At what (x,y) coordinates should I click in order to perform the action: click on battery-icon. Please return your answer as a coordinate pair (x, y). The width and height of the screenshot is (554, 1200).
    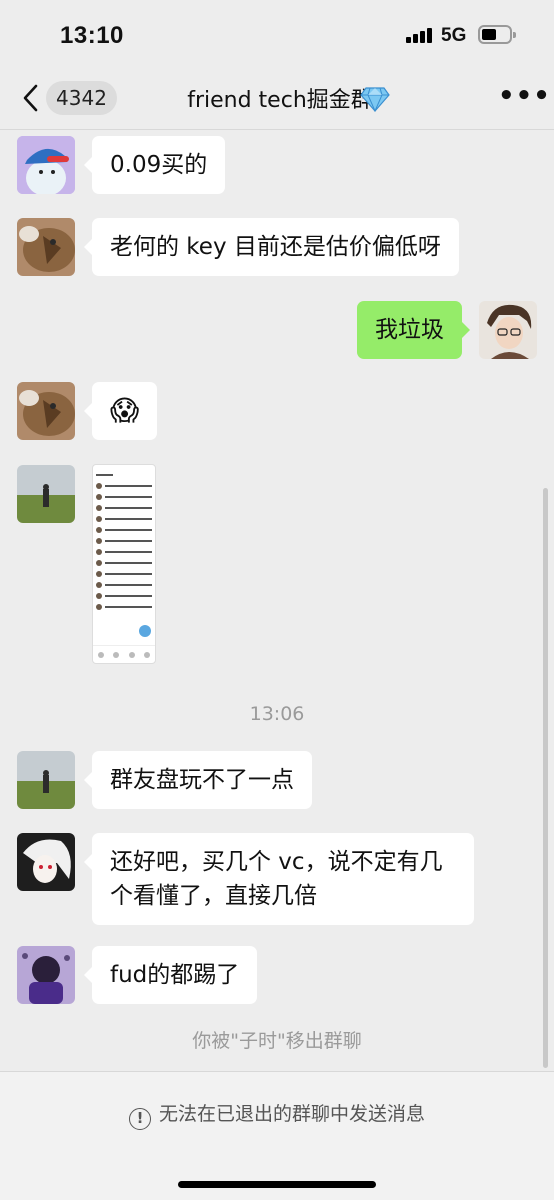
    Looking at the image, I should click on (497, 34).